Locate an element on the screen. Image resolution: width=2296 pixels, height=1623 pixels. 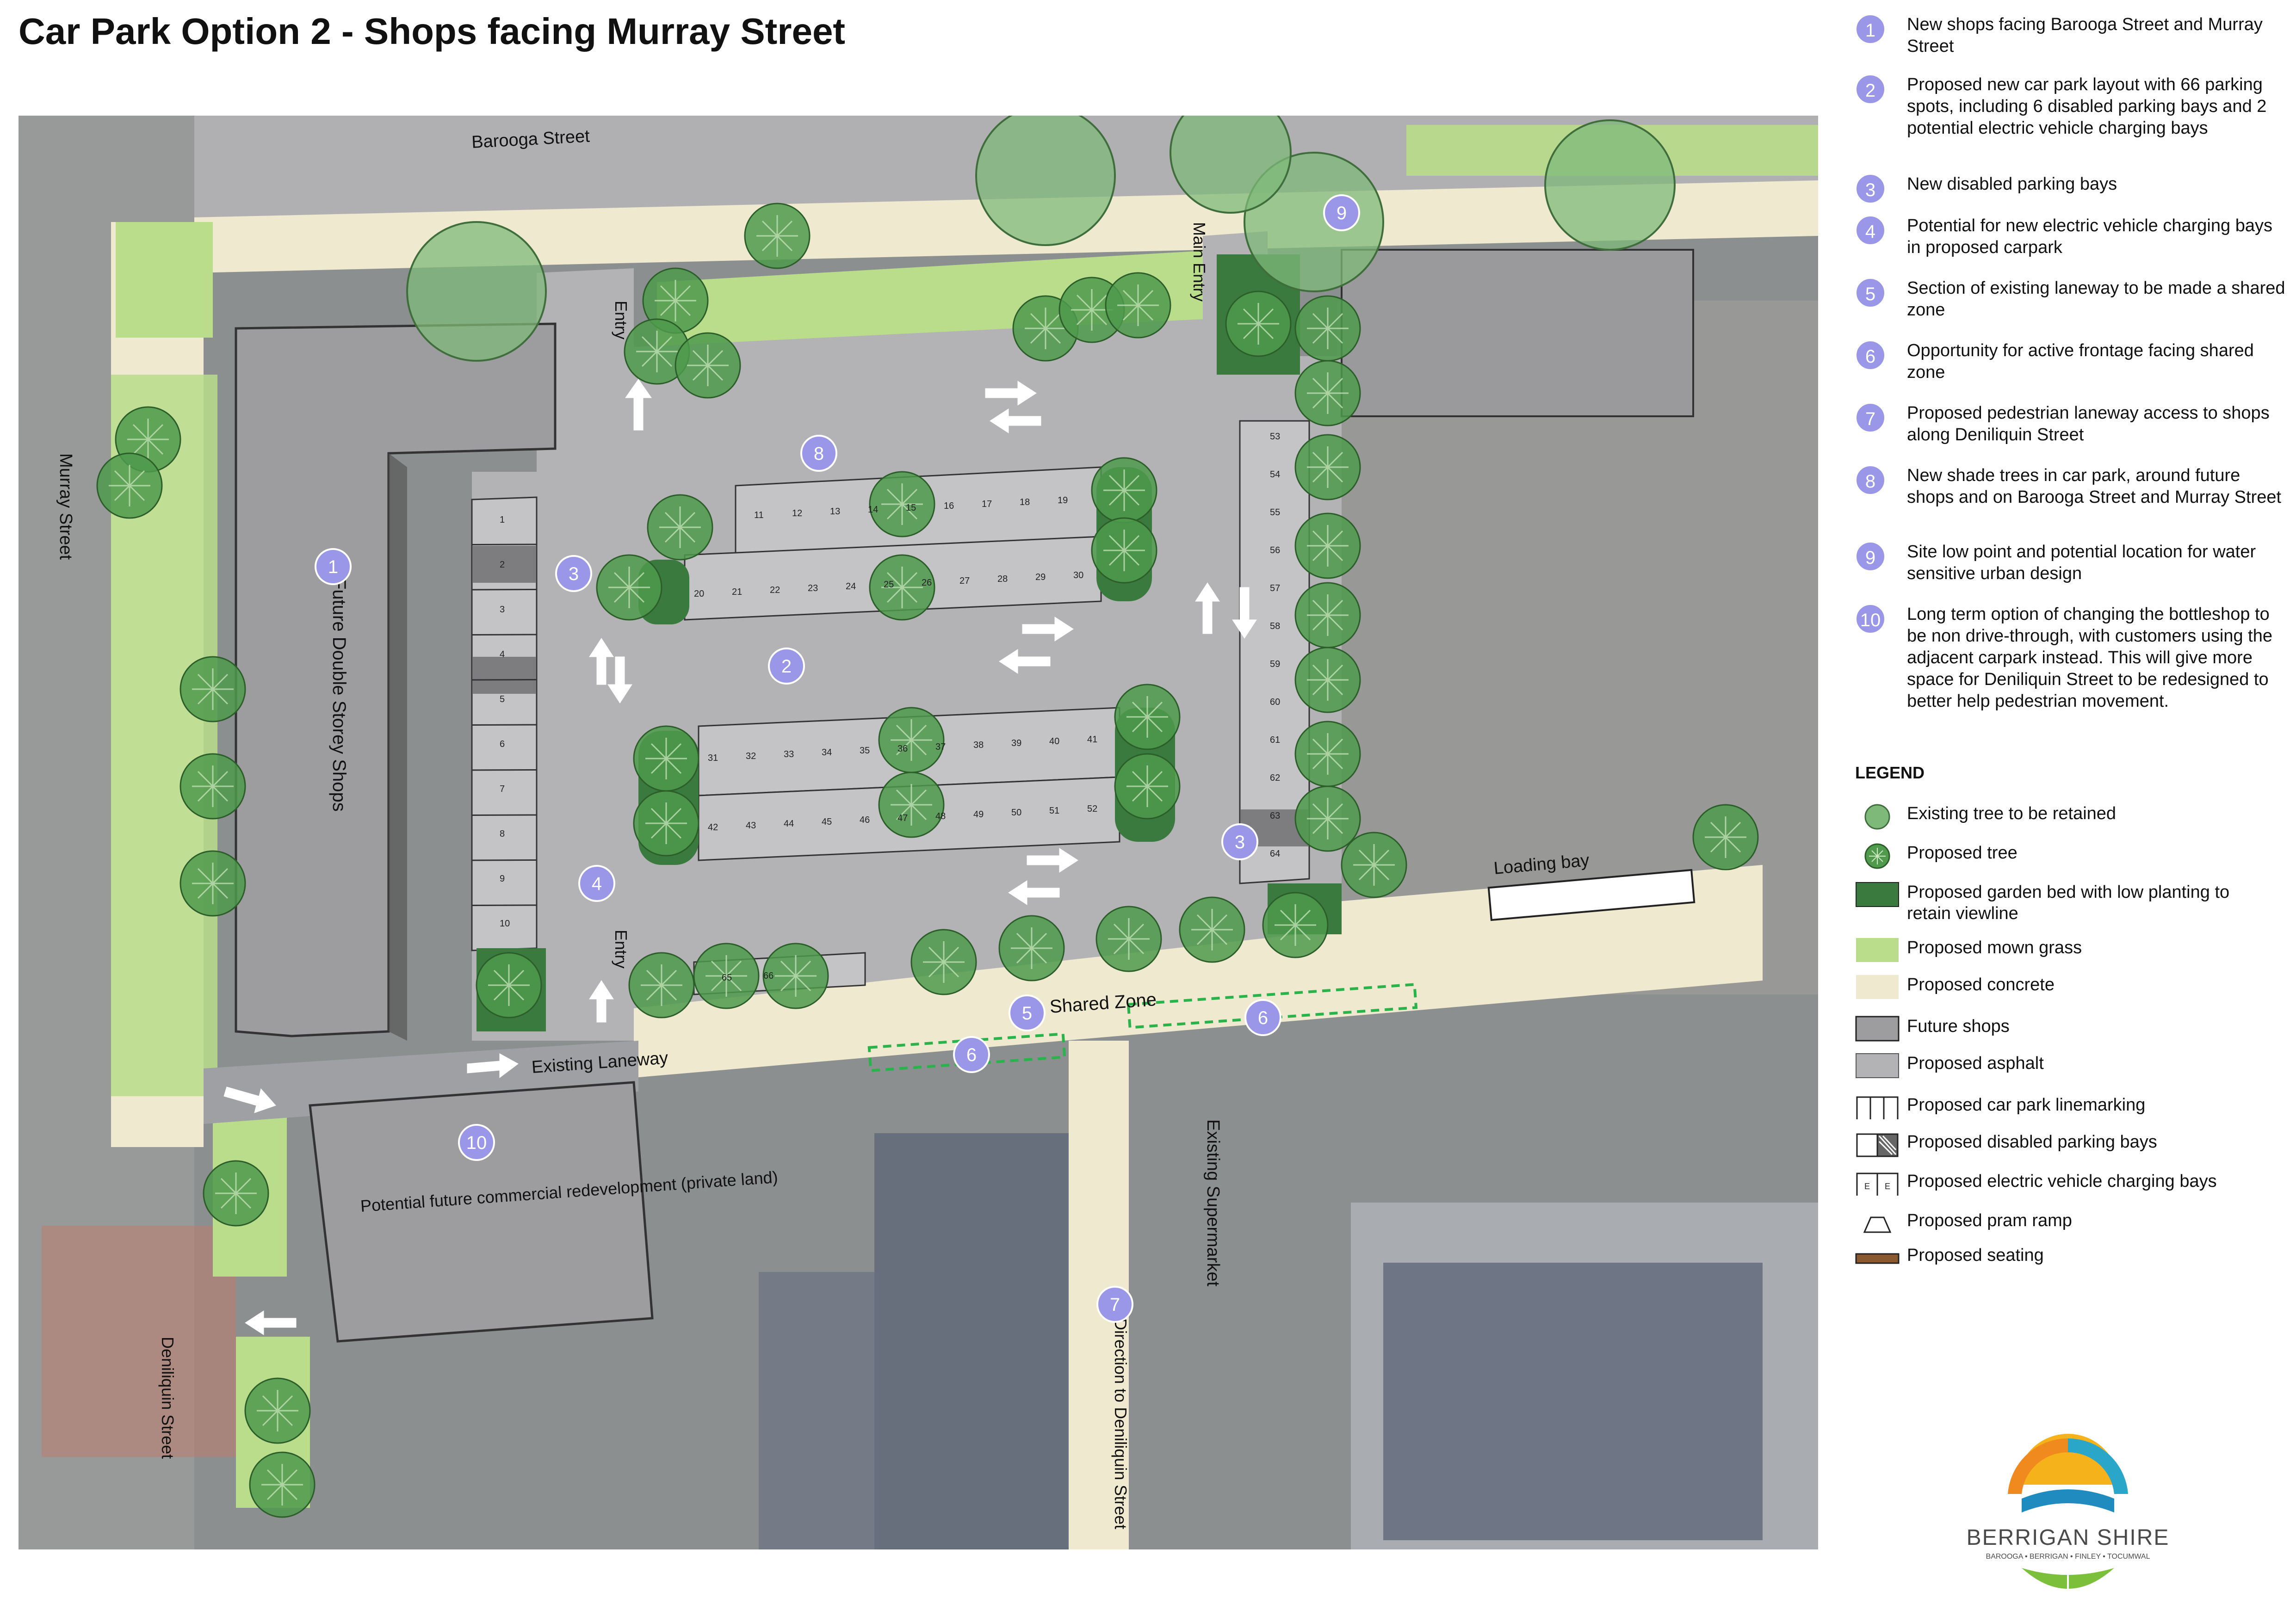
parking-bay-number: 17 is located at coordinates (987, 504).